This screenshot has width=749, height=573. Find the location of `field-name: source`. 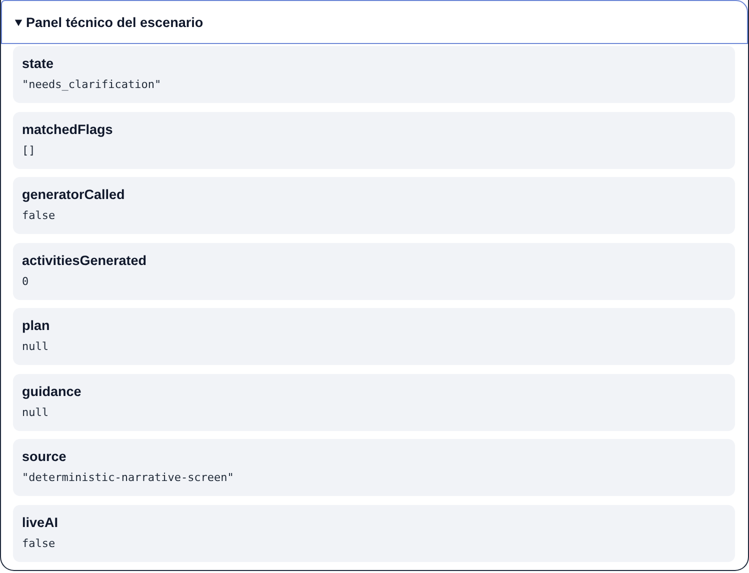

field-name: source is located at coordinates (45, 456).